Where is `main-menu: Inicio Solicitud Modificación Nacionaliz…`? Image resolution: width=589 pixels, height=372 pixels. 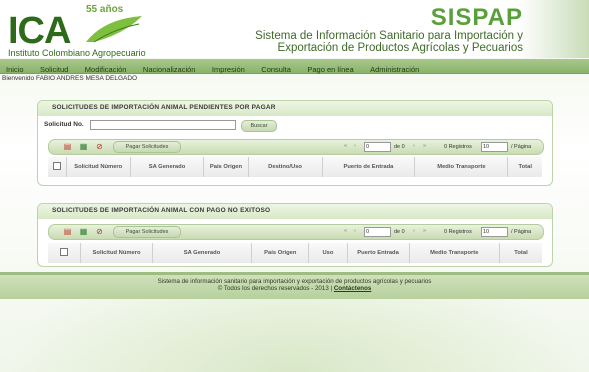
main-menu: Inicio Solicitud Modificación Nacionaliz… is located at coordinates (294, 66).